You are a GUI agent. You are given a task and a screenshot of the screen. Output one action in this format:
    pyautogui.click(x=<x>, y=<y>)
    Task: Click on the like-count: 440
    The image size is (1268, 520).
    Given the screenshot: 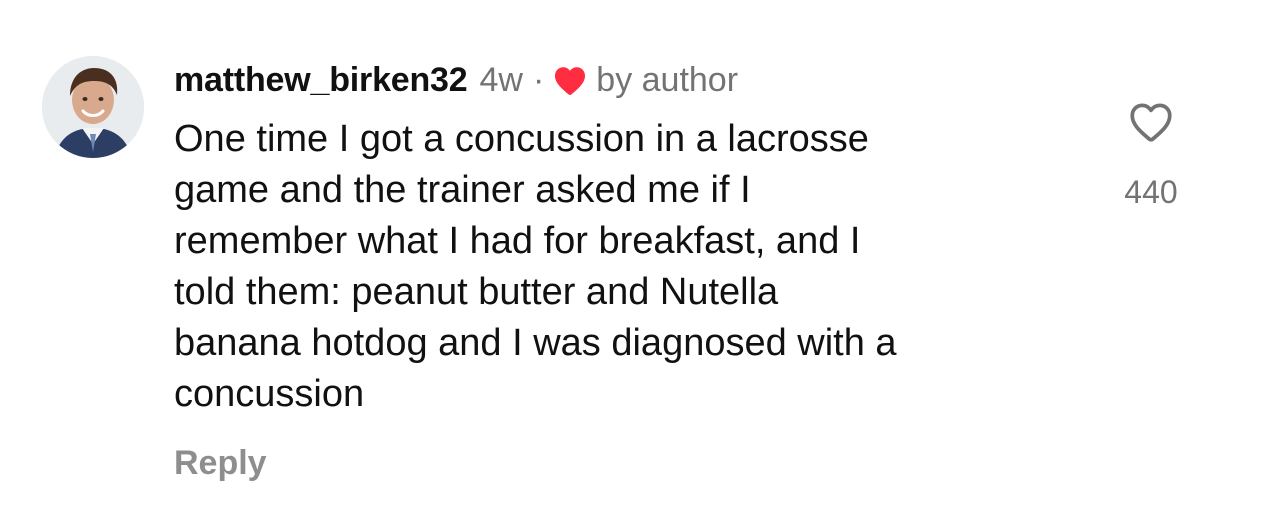 What is the action you would take?
    pyautogui.click(x=1151, y=192)
    